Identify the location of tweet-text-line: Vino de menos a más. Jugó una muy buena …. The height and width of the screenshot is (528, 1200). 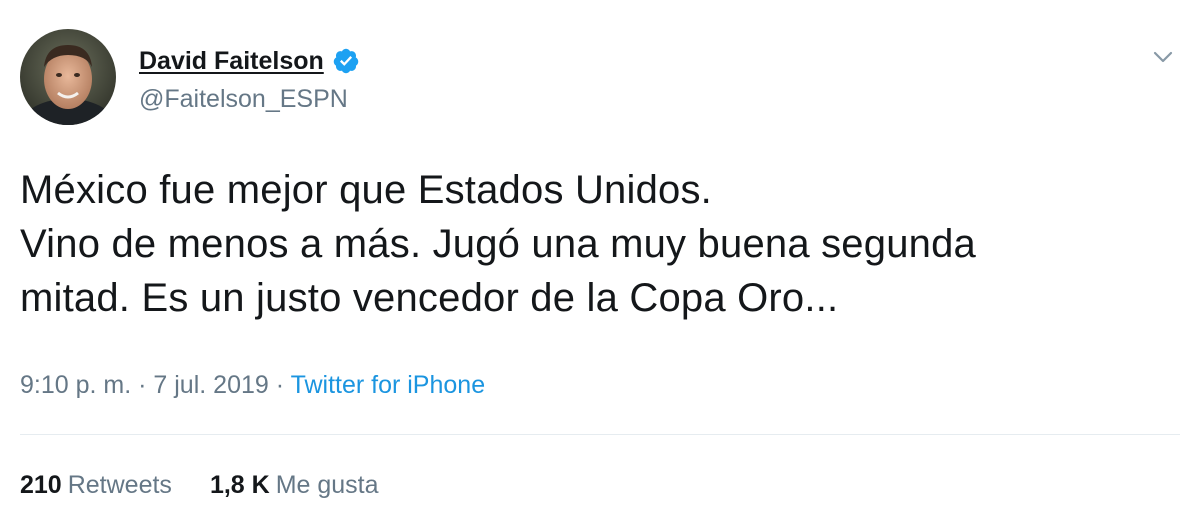
(498, 244).